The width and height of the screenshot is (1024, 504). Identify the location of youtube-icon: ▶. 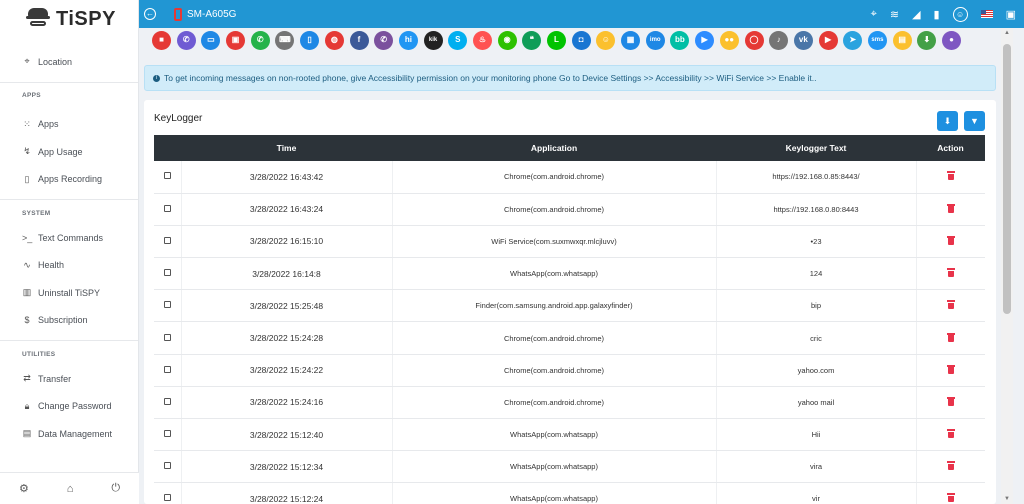
(828, 40).